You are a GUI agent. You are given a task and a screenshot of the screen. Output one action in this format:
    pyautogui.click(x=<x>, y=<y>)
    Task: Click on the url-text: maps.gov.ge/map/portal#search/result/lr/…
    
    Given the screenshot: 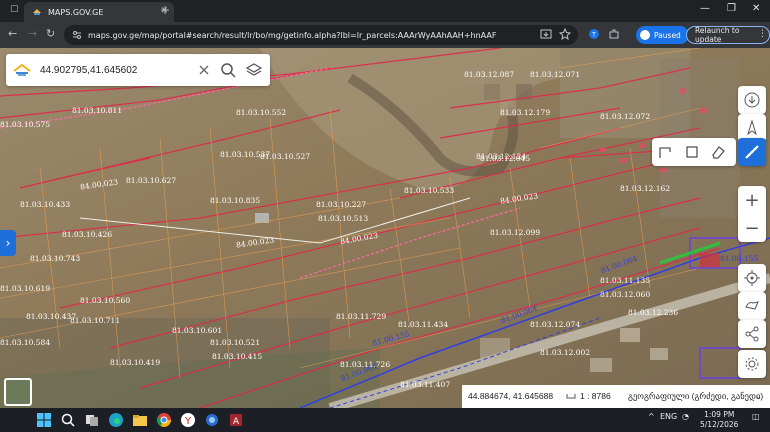 What is the action you would take?
    pyautogui.click(x=292, y=35)
    